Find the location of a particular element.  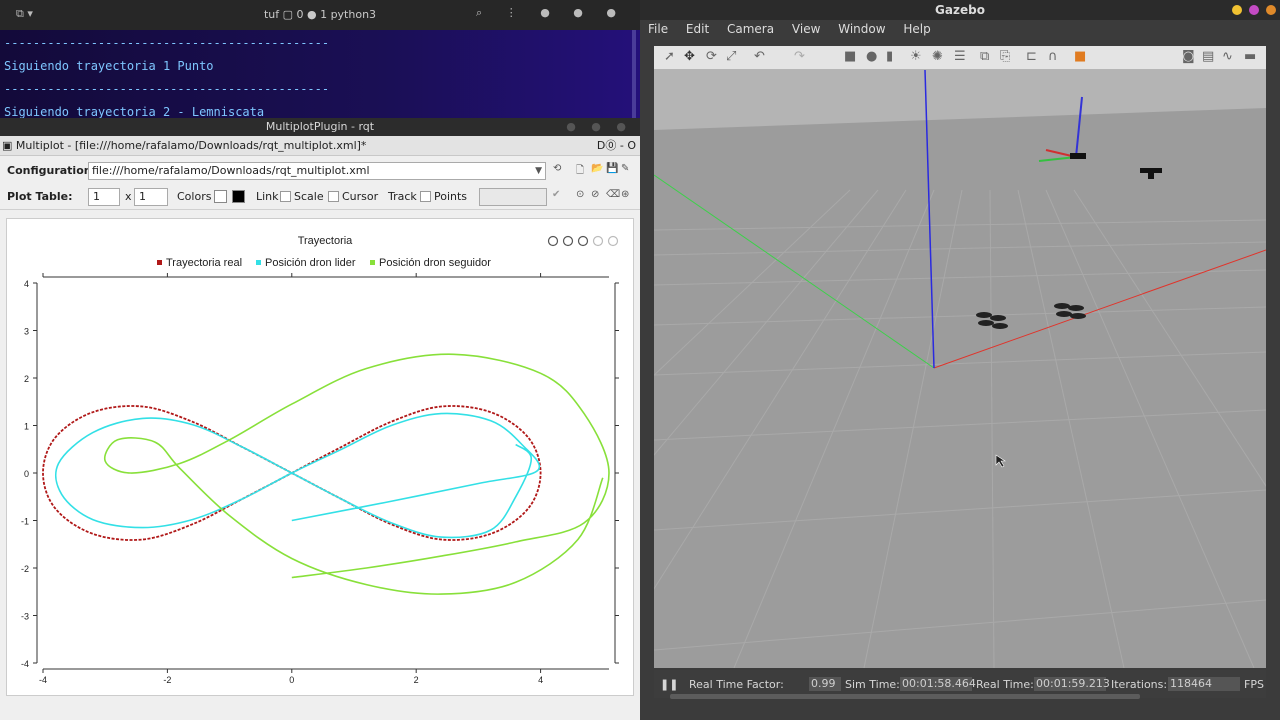

rqt-window-controls: ● ● ● is located at coordinates (599, 127).